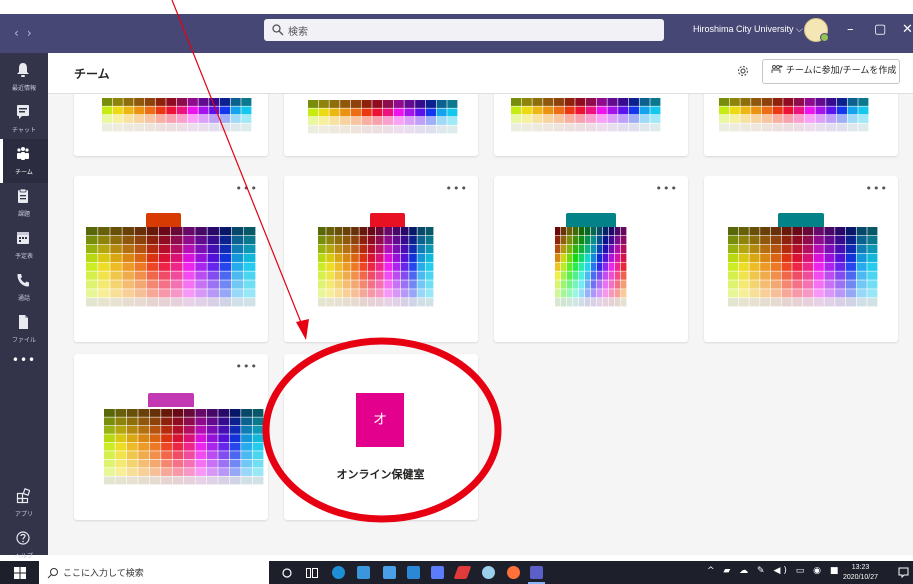 This screenshot has height=584, width=913. Describe the element at coordinates (437, 572) in the screenshot. I see `app-icon` at that location.